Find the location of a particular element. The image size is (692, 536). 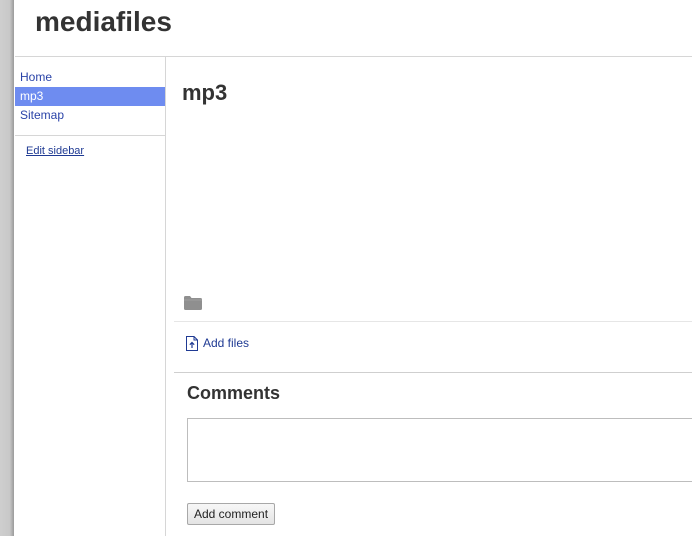

site-header: mediafiles is located at coordinates (353, 28).